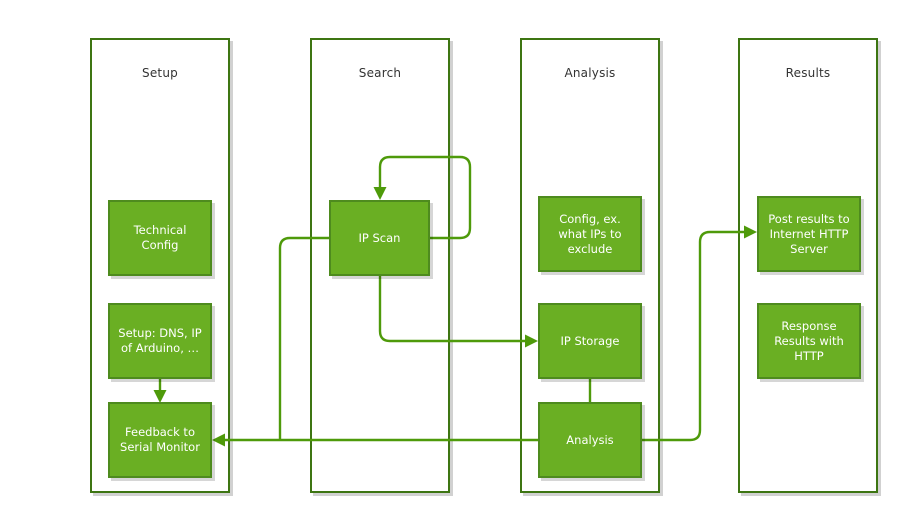  I want to click on node-config-exclude-ips: Config, ex. what IPs to exclude, so click(590, 234).